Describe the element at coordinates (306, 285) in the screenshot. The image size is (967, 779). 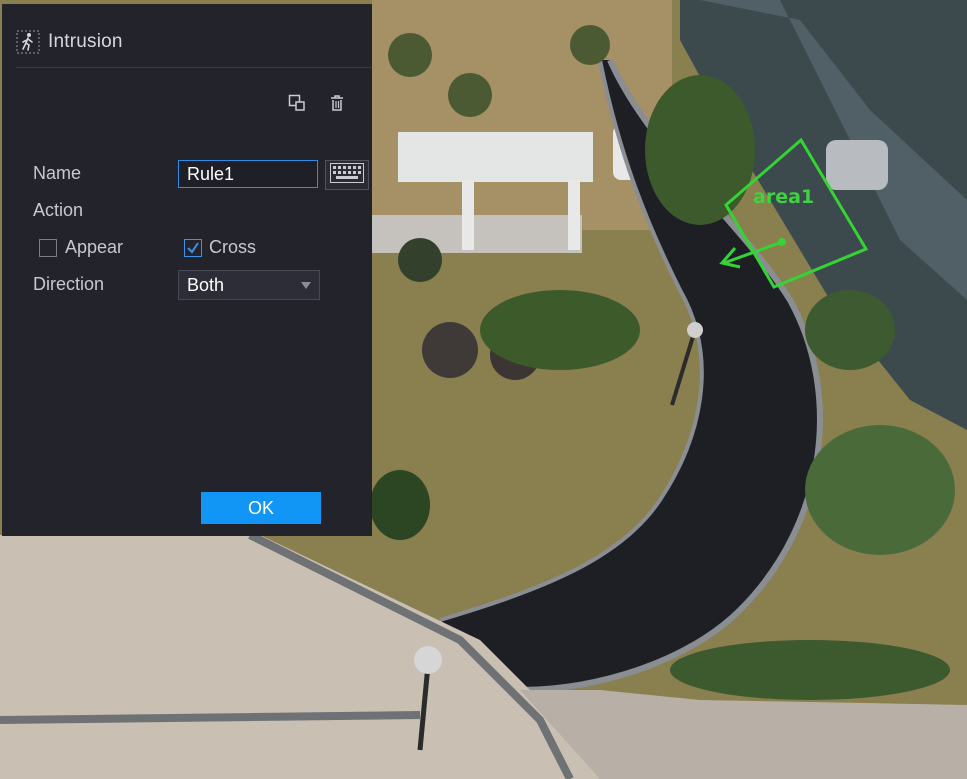
I see `dropdown-arrow-icon` at that location.